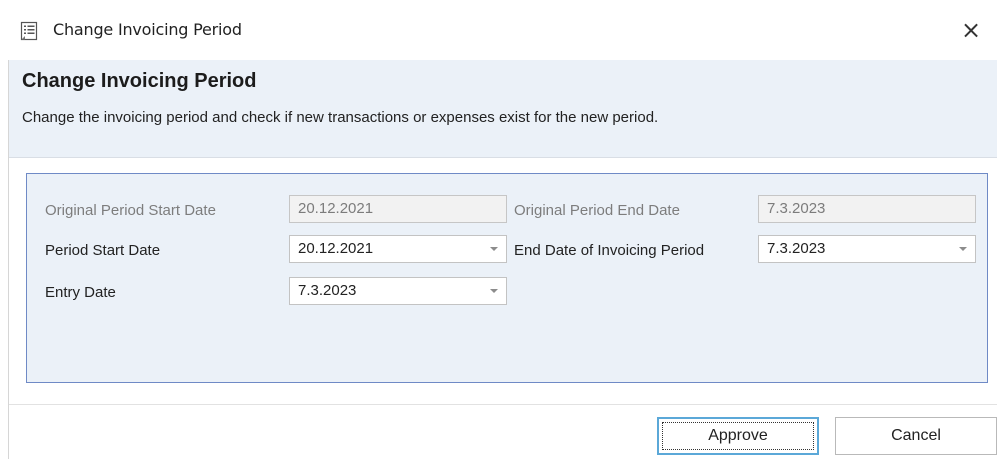 This screenshot has width=997, height=459. I want to click on approve-button: Approve, so click(738, 436).